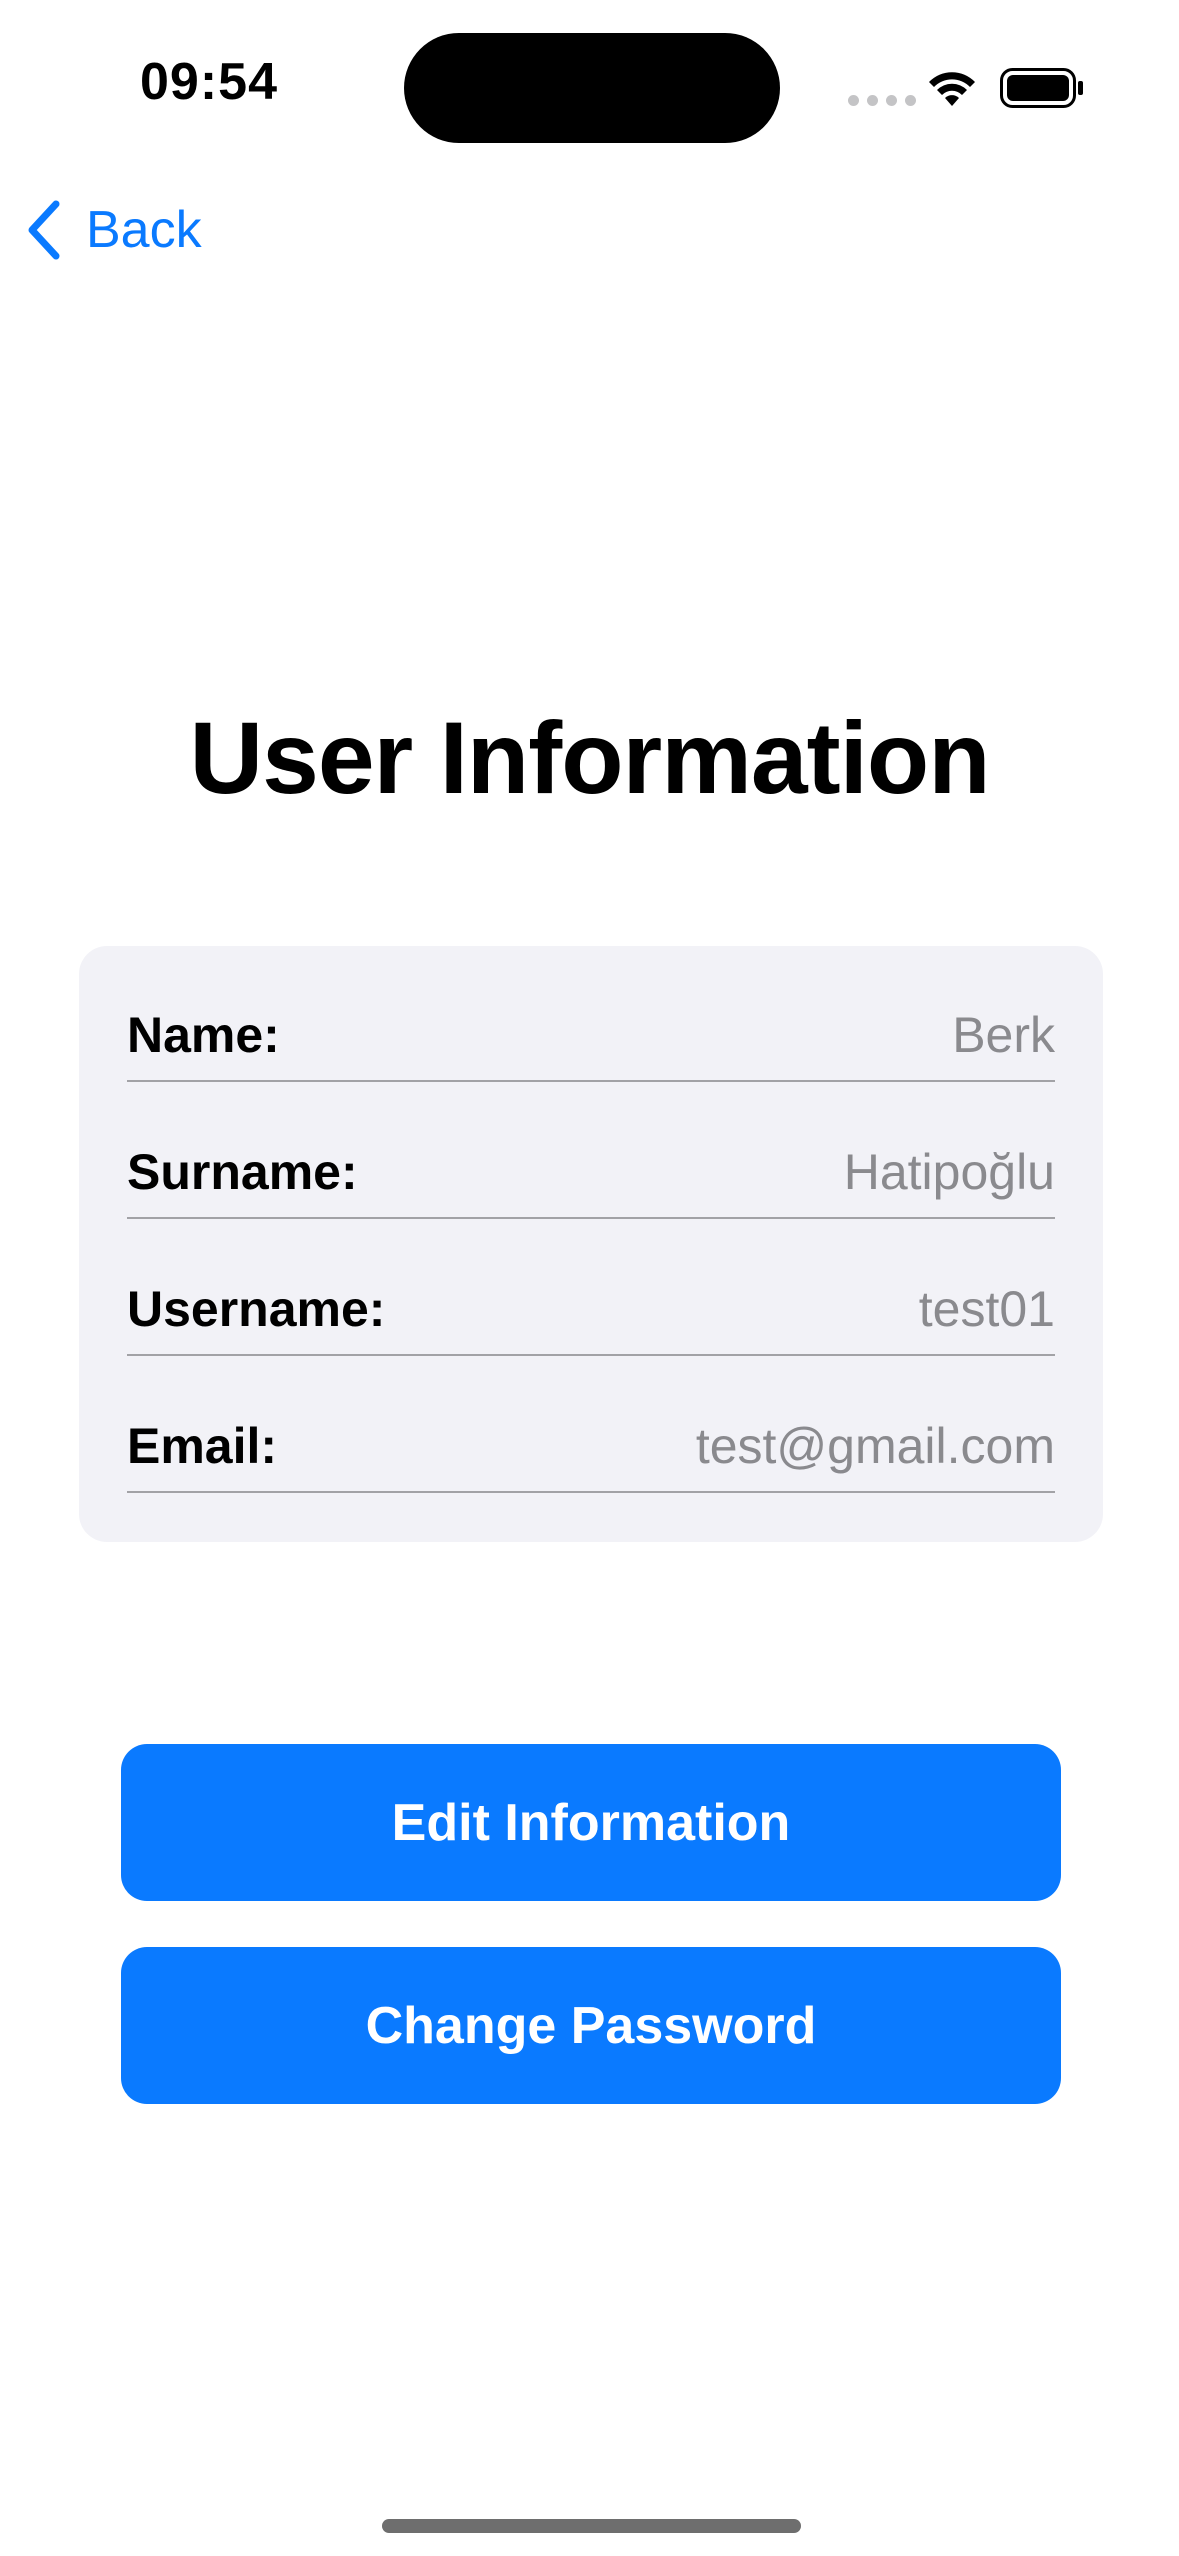 The width and height of the screenshot is (1179, 2556). I want to click on name-value: Berk, so click(1003, 1035).